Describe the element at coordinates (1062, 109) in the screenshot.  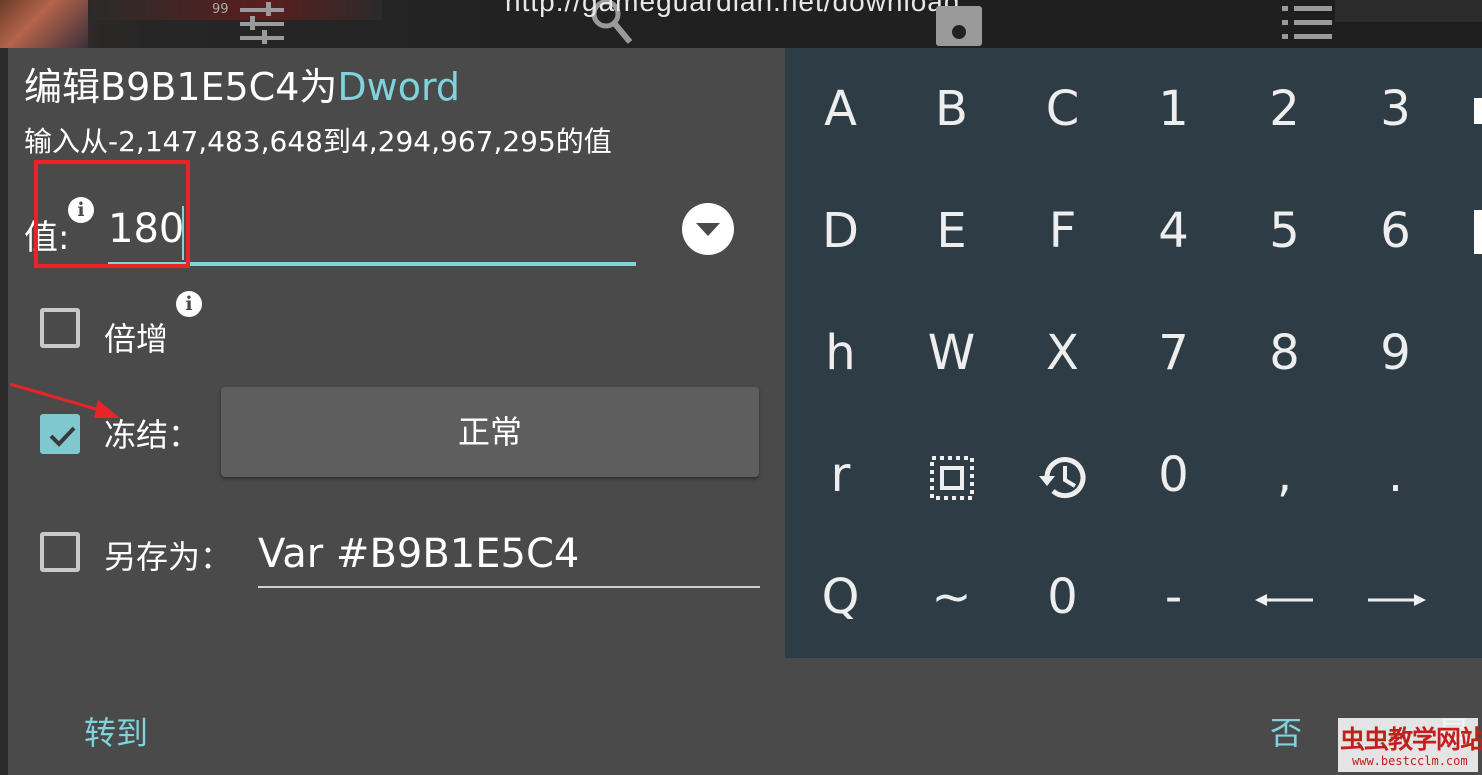
I see `key-C: C` at that location.